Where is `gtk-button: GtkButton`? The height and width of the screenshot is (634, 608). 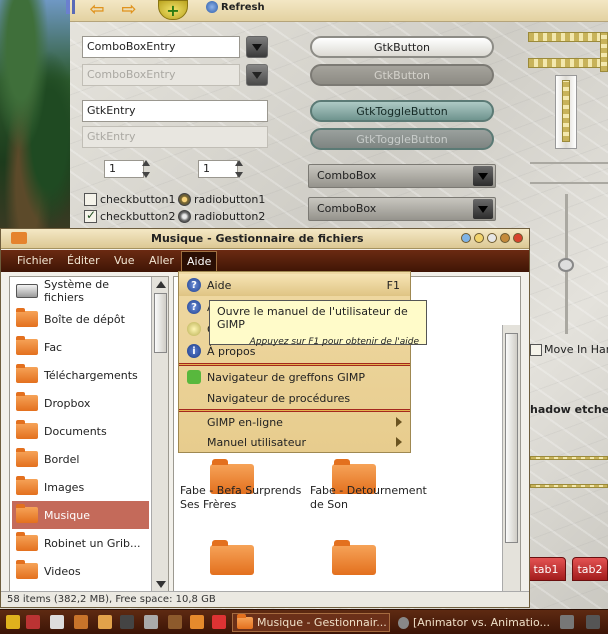
gtk-button: GtkButton is located at coordinates (402, 47).